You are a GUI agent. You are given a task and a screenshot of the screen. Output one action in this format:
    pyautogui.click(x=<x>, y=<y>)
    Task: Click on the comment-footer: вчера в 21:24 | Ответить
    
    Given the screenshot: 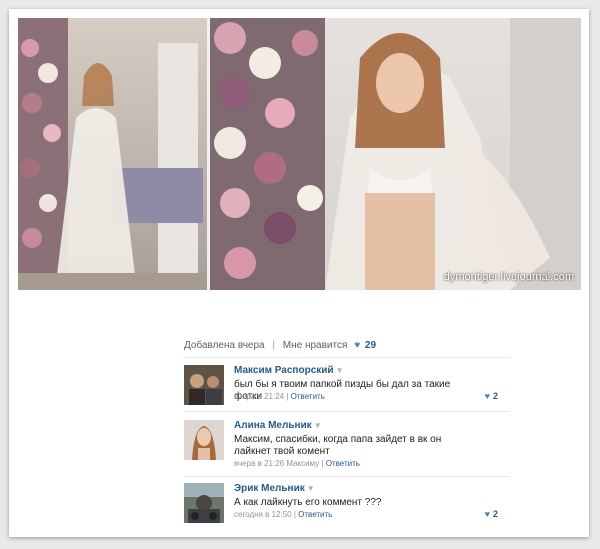 What is the action you would take?
    pyautogui.click(x=279, y=396)
    